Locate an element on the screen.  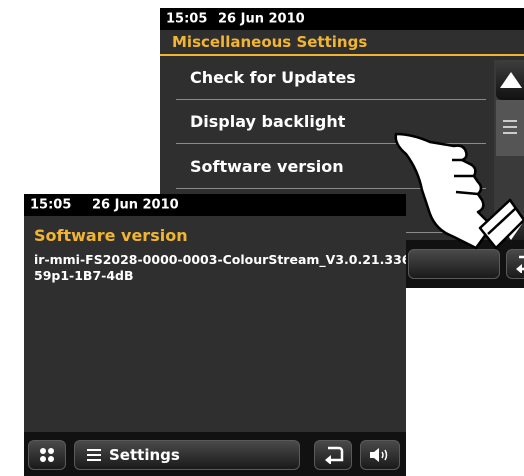
grid-icon is located at coordinates (47, 455).